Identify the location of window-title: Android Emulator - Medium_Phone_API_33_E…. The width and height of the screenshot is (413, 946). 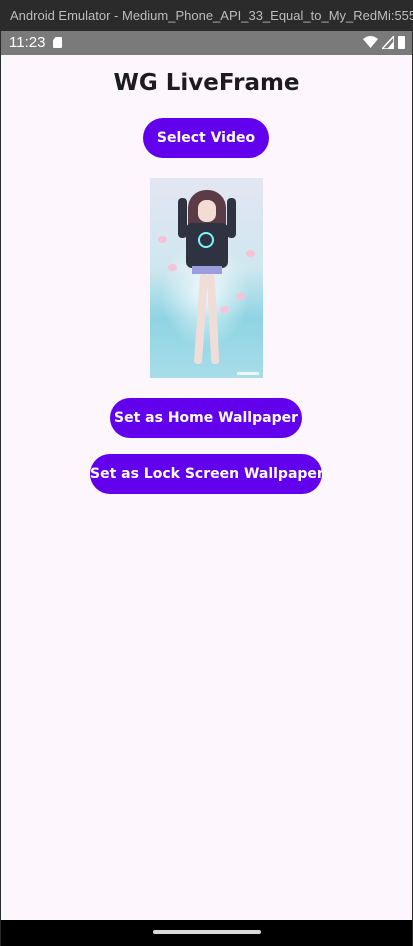
(206, 15).